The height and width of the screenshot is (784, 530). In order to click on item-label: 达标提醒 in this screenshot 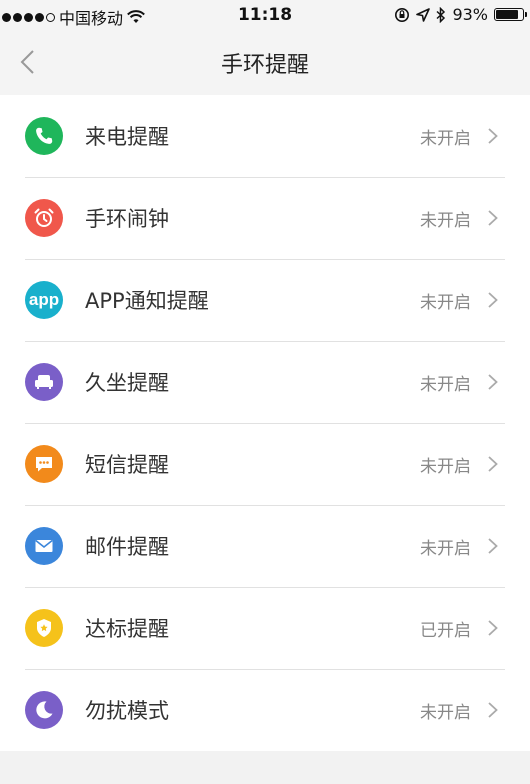, I will do `click(127, 629)`.